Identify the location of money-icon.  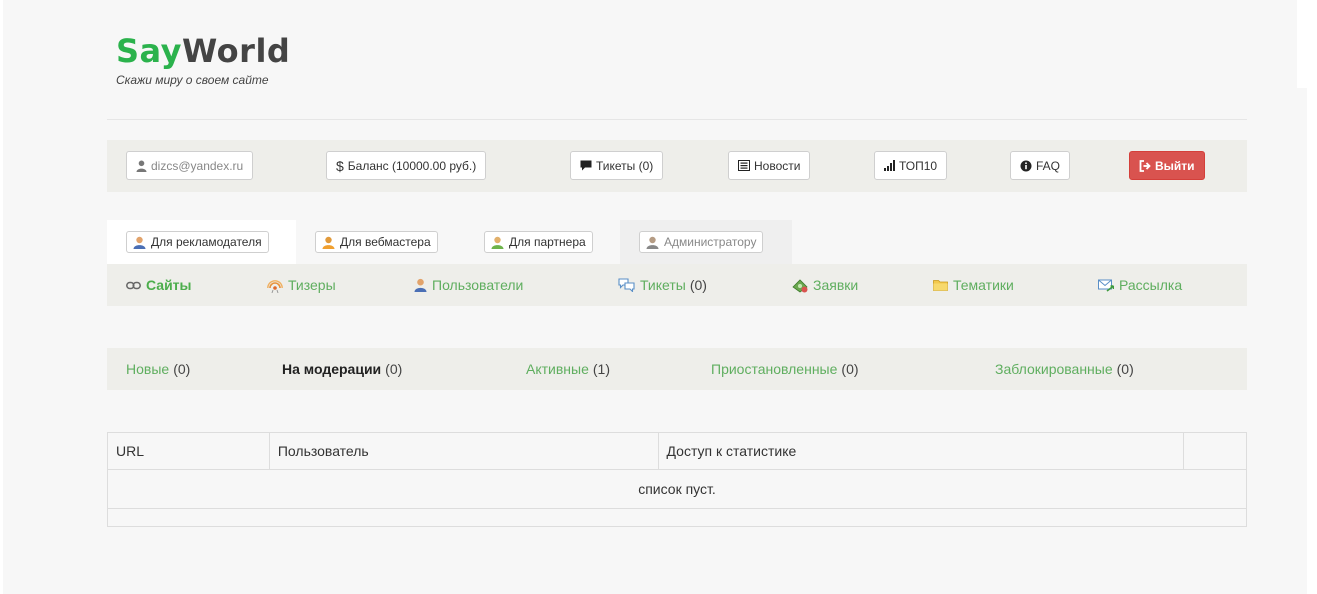
(800, 285).